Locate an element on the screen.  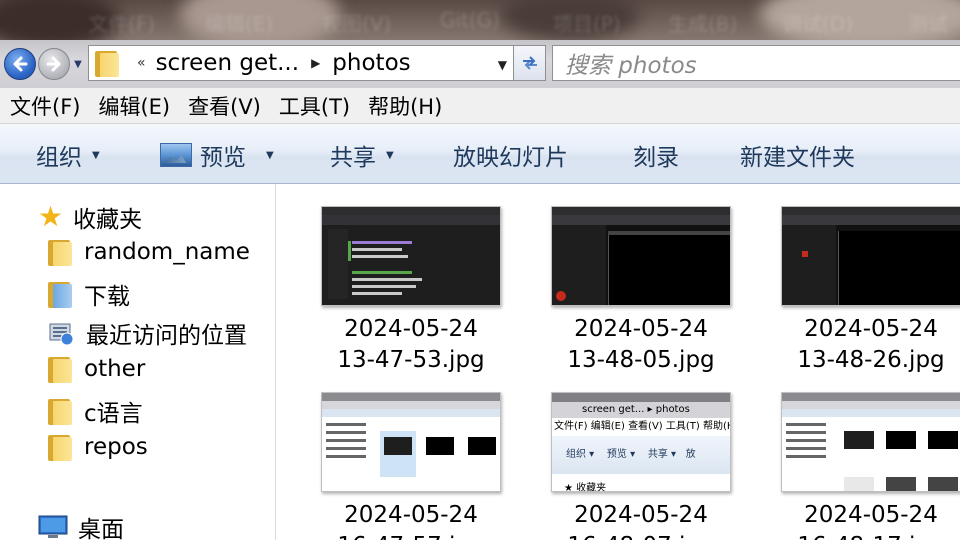
menu-file: 文件(F) is located at coordinates (45, 106).